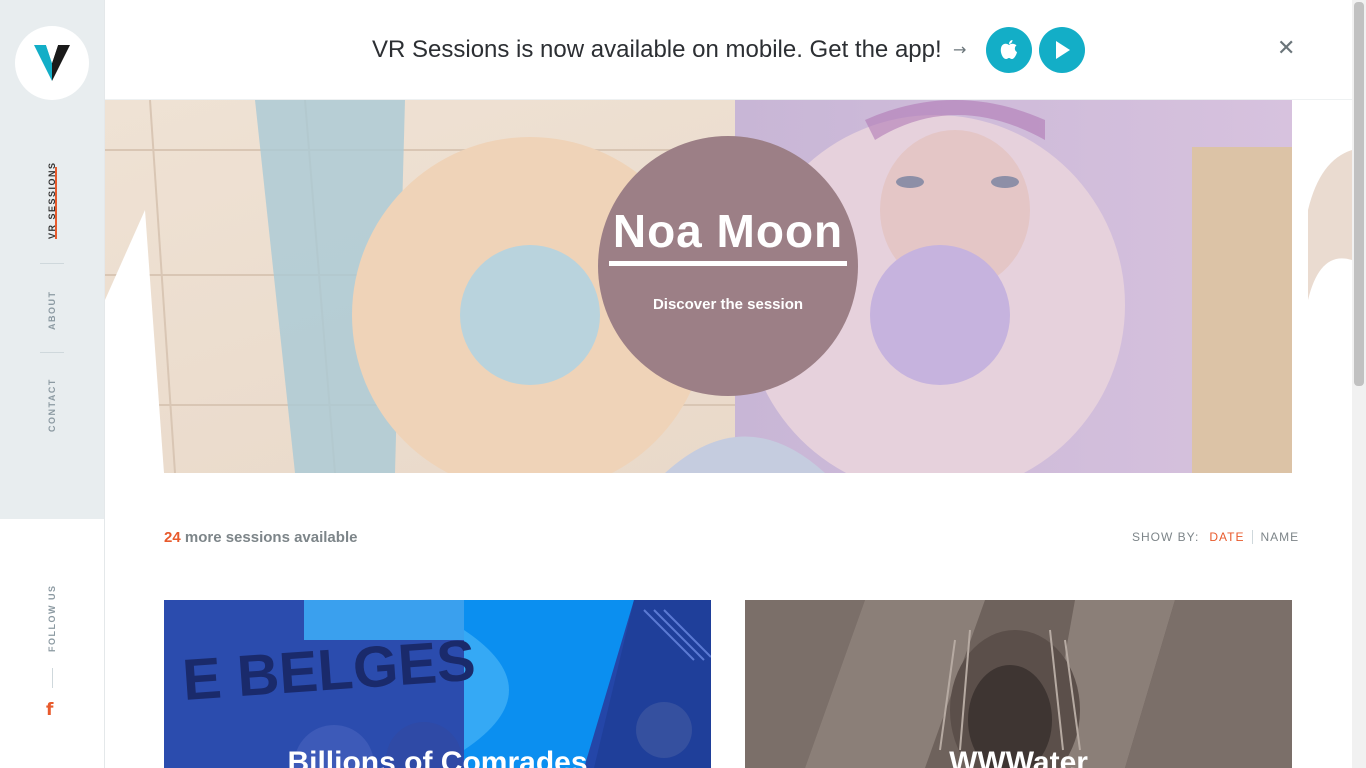  I want to click on discover-session-link: Discover the session, so click(728, 304).